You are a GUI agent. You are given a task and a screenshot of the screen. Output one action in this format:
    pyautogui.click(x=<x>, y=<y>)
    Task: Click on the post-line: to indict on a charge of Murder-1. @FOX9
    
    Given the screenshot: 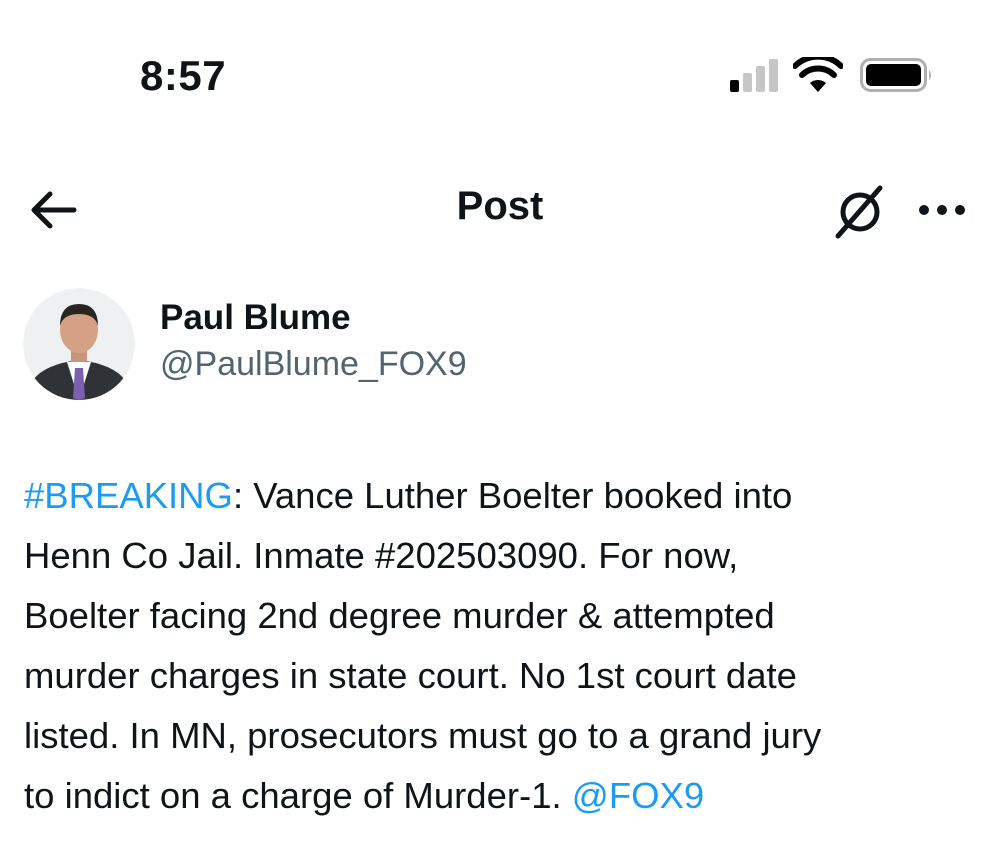 What is the action you would take?
    pyautogui.click(x=509, y=796)
    